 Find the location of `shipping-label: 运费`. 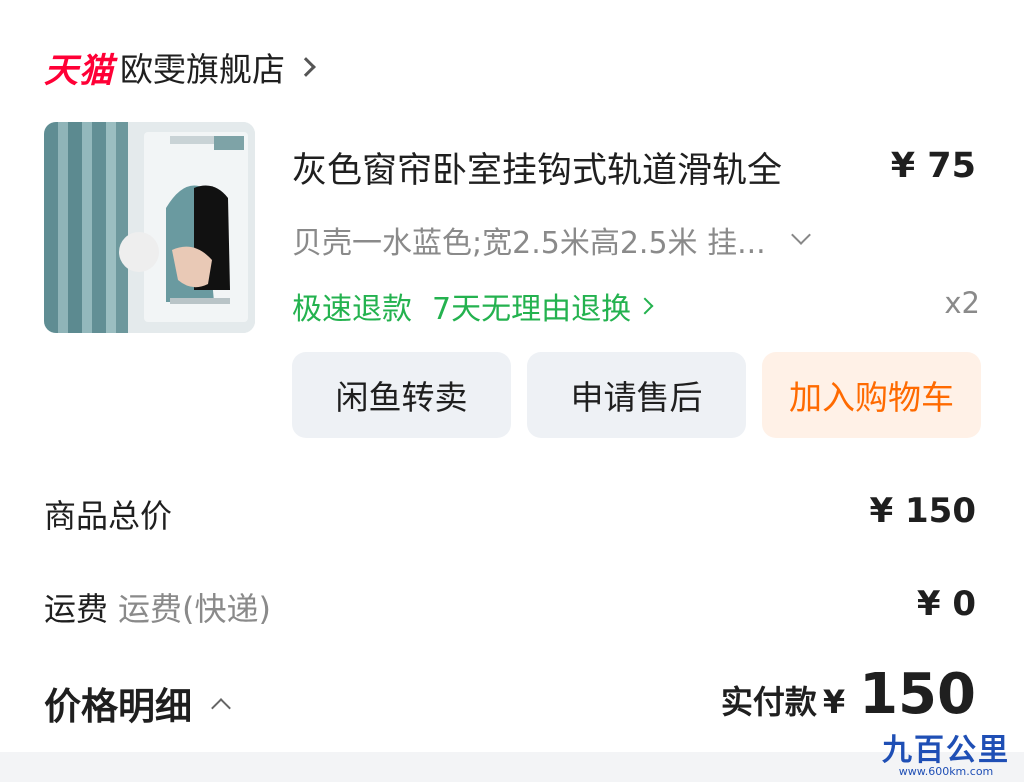

shipping-label: 运费 is located at coordinates (76, 609).